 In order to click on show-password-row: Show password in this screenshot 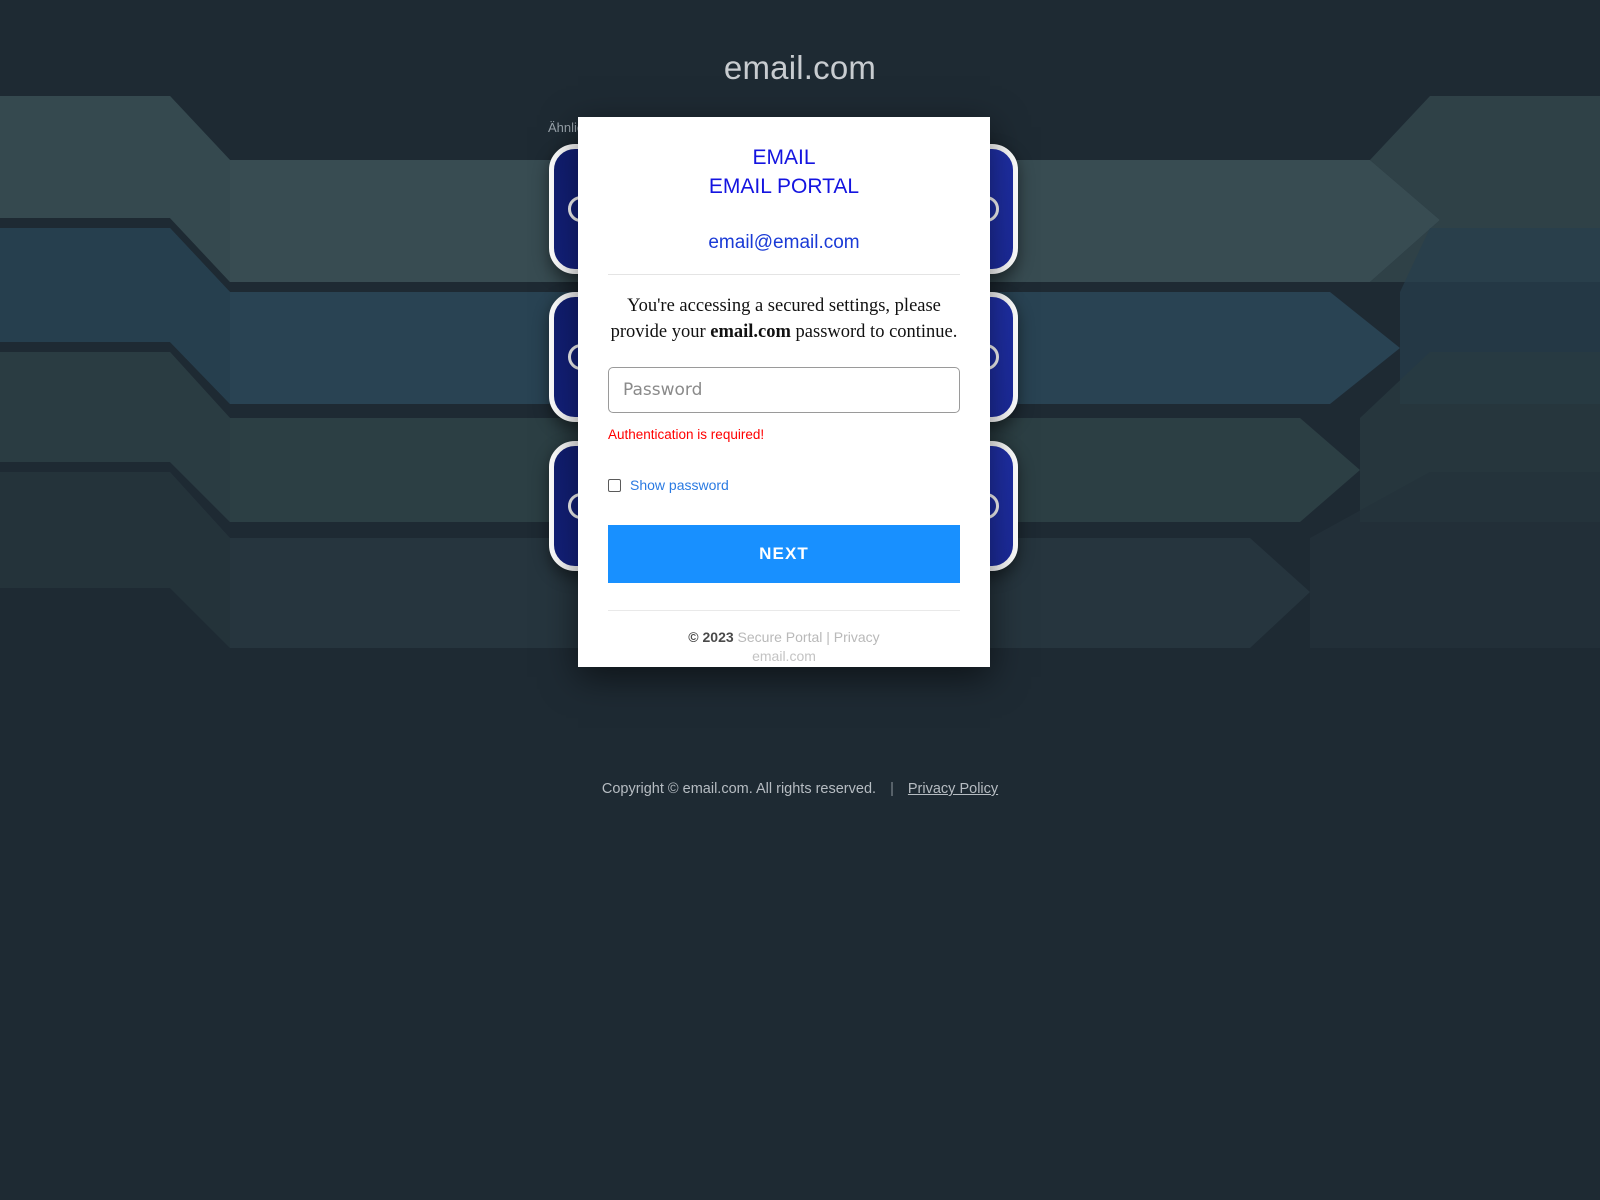, I will do `click(784, 485)`.